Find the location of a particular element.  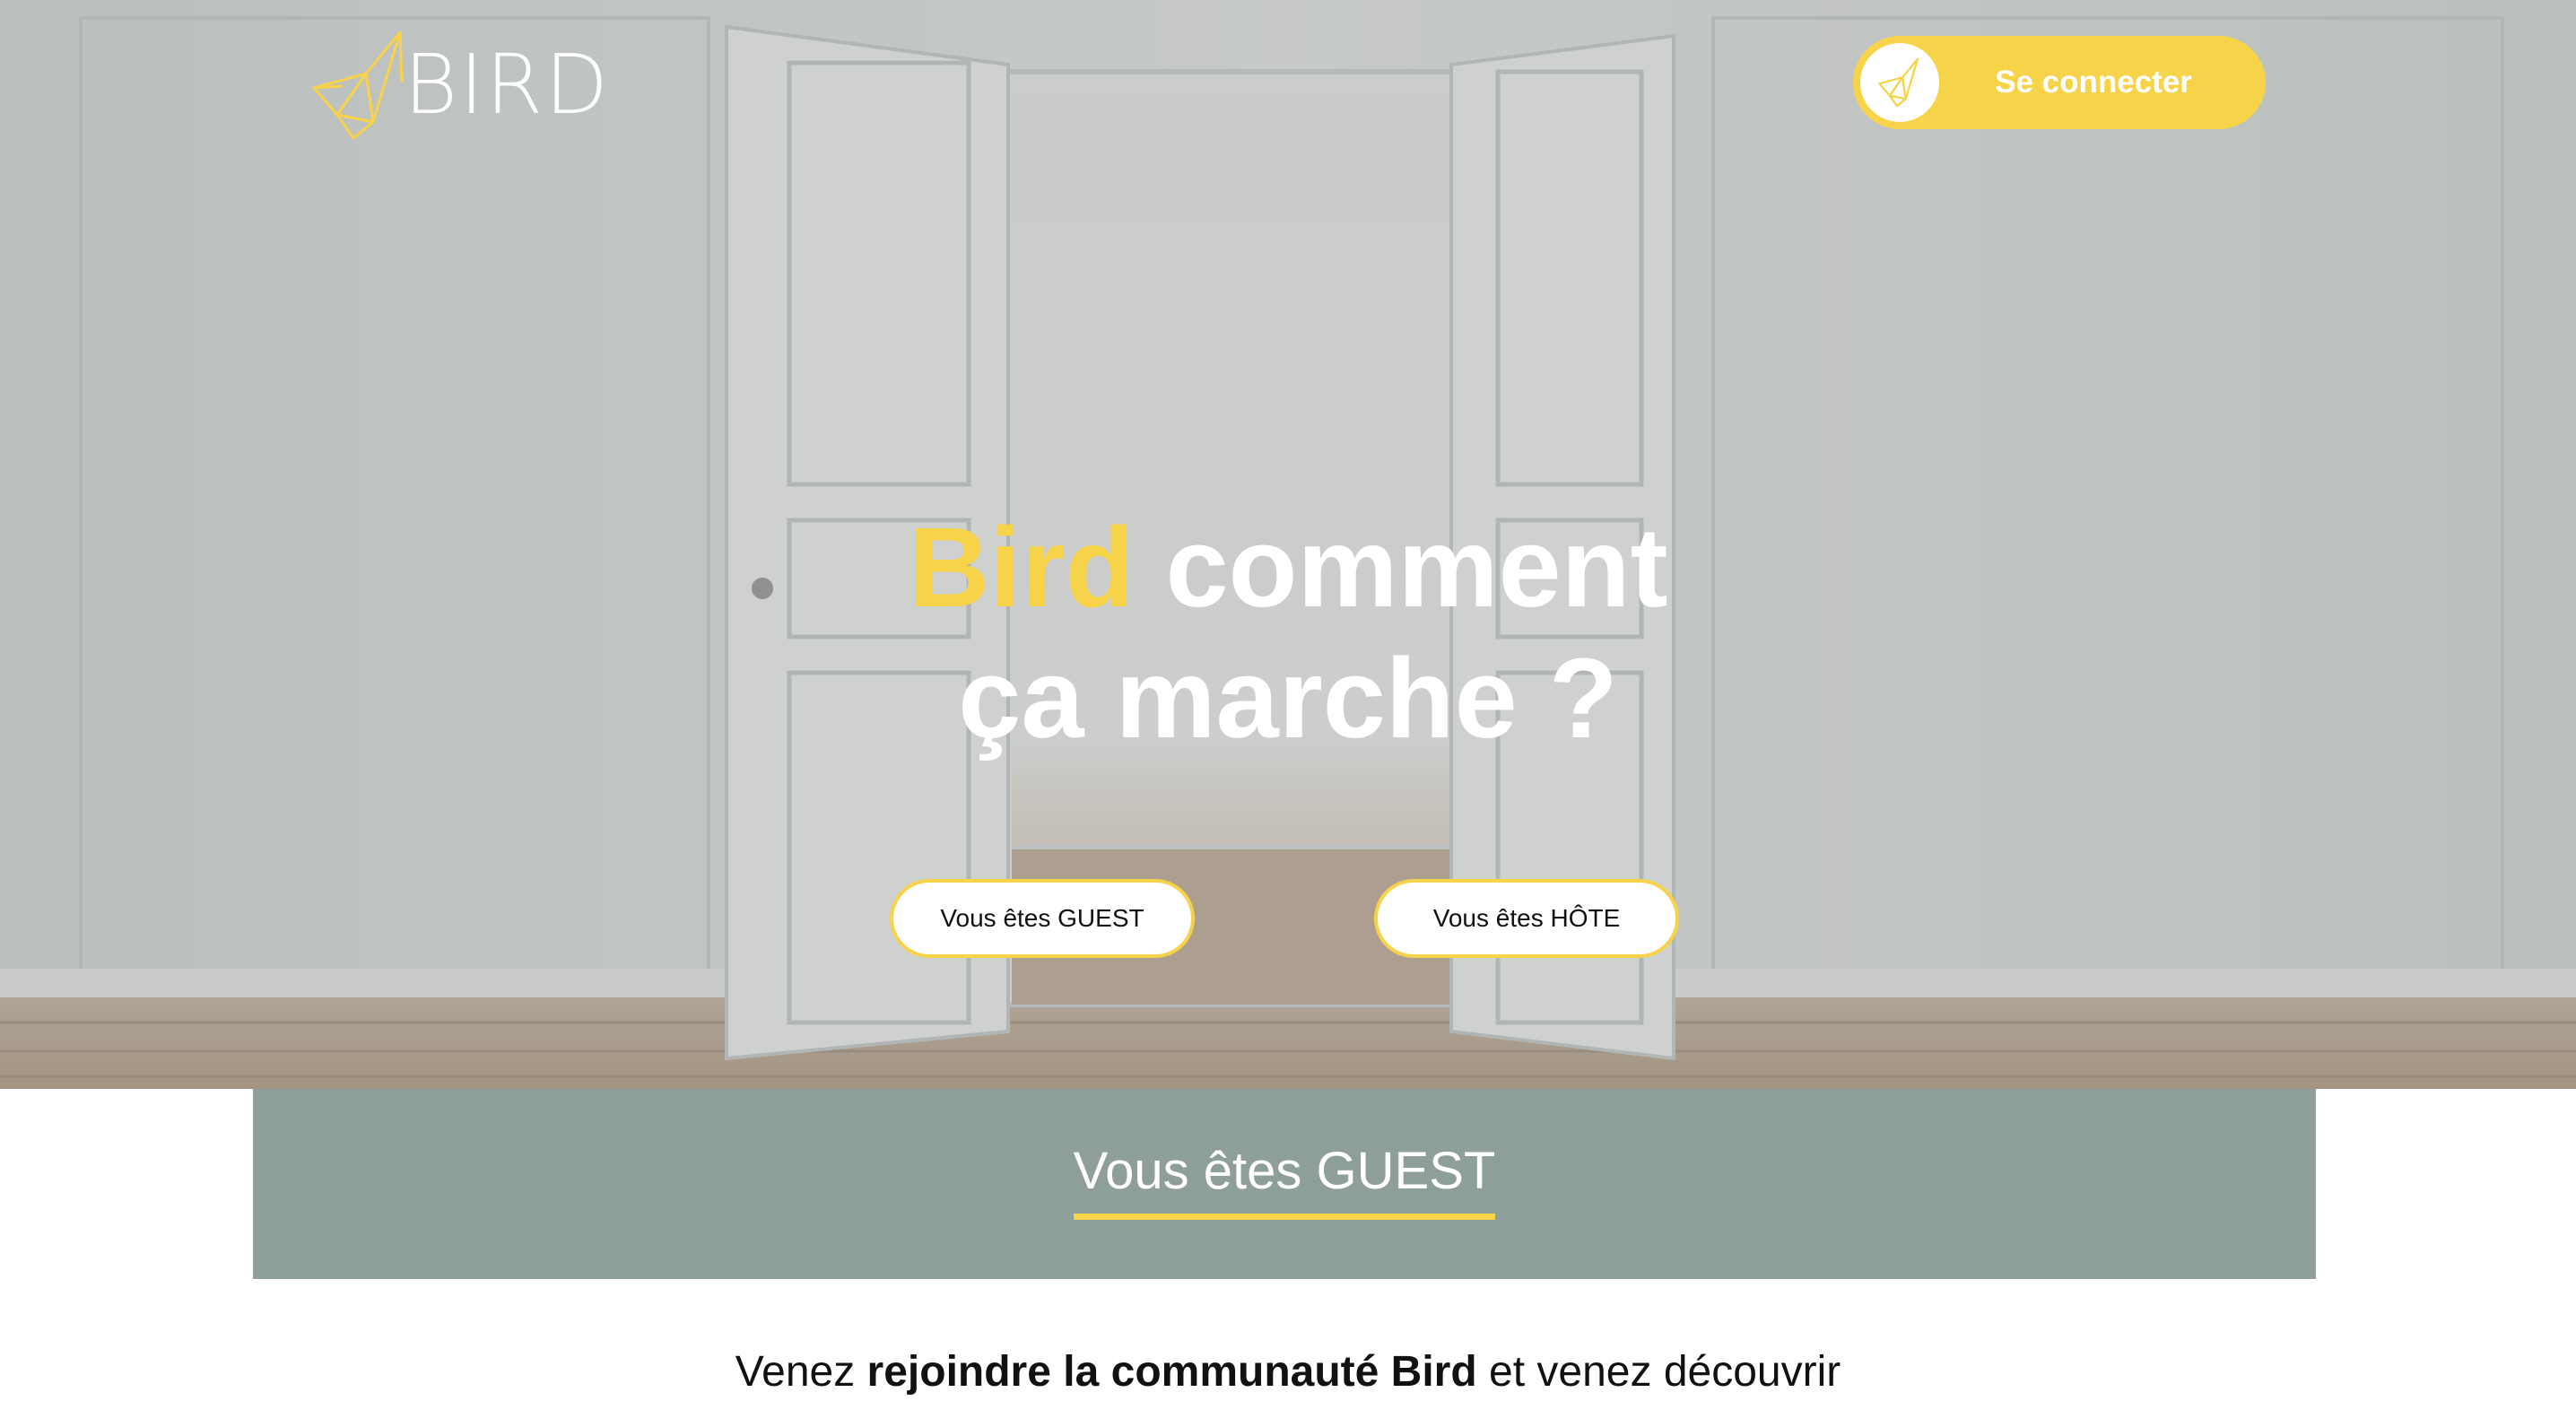

host-button: Vous êtes HÔTE is located at coordinates (1526, 919).